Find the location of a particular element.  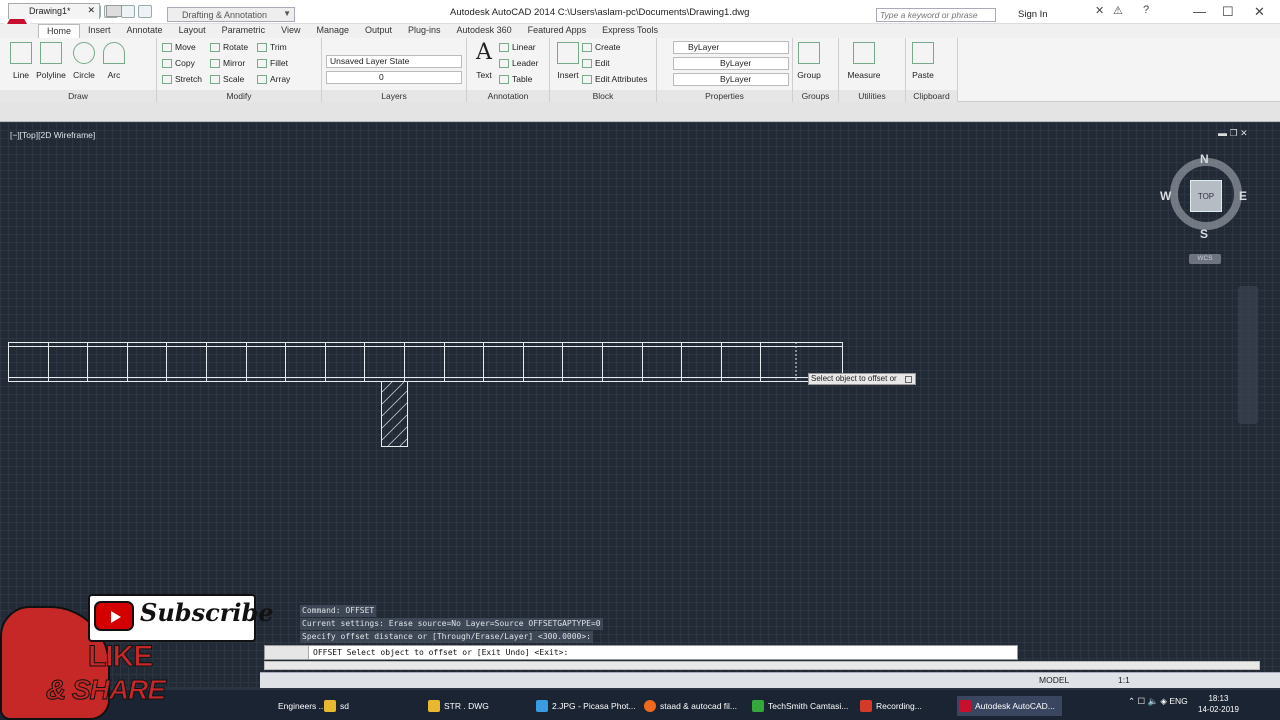

layer-state-select: Unsaved Layer State is located at coordinates (394, 61).